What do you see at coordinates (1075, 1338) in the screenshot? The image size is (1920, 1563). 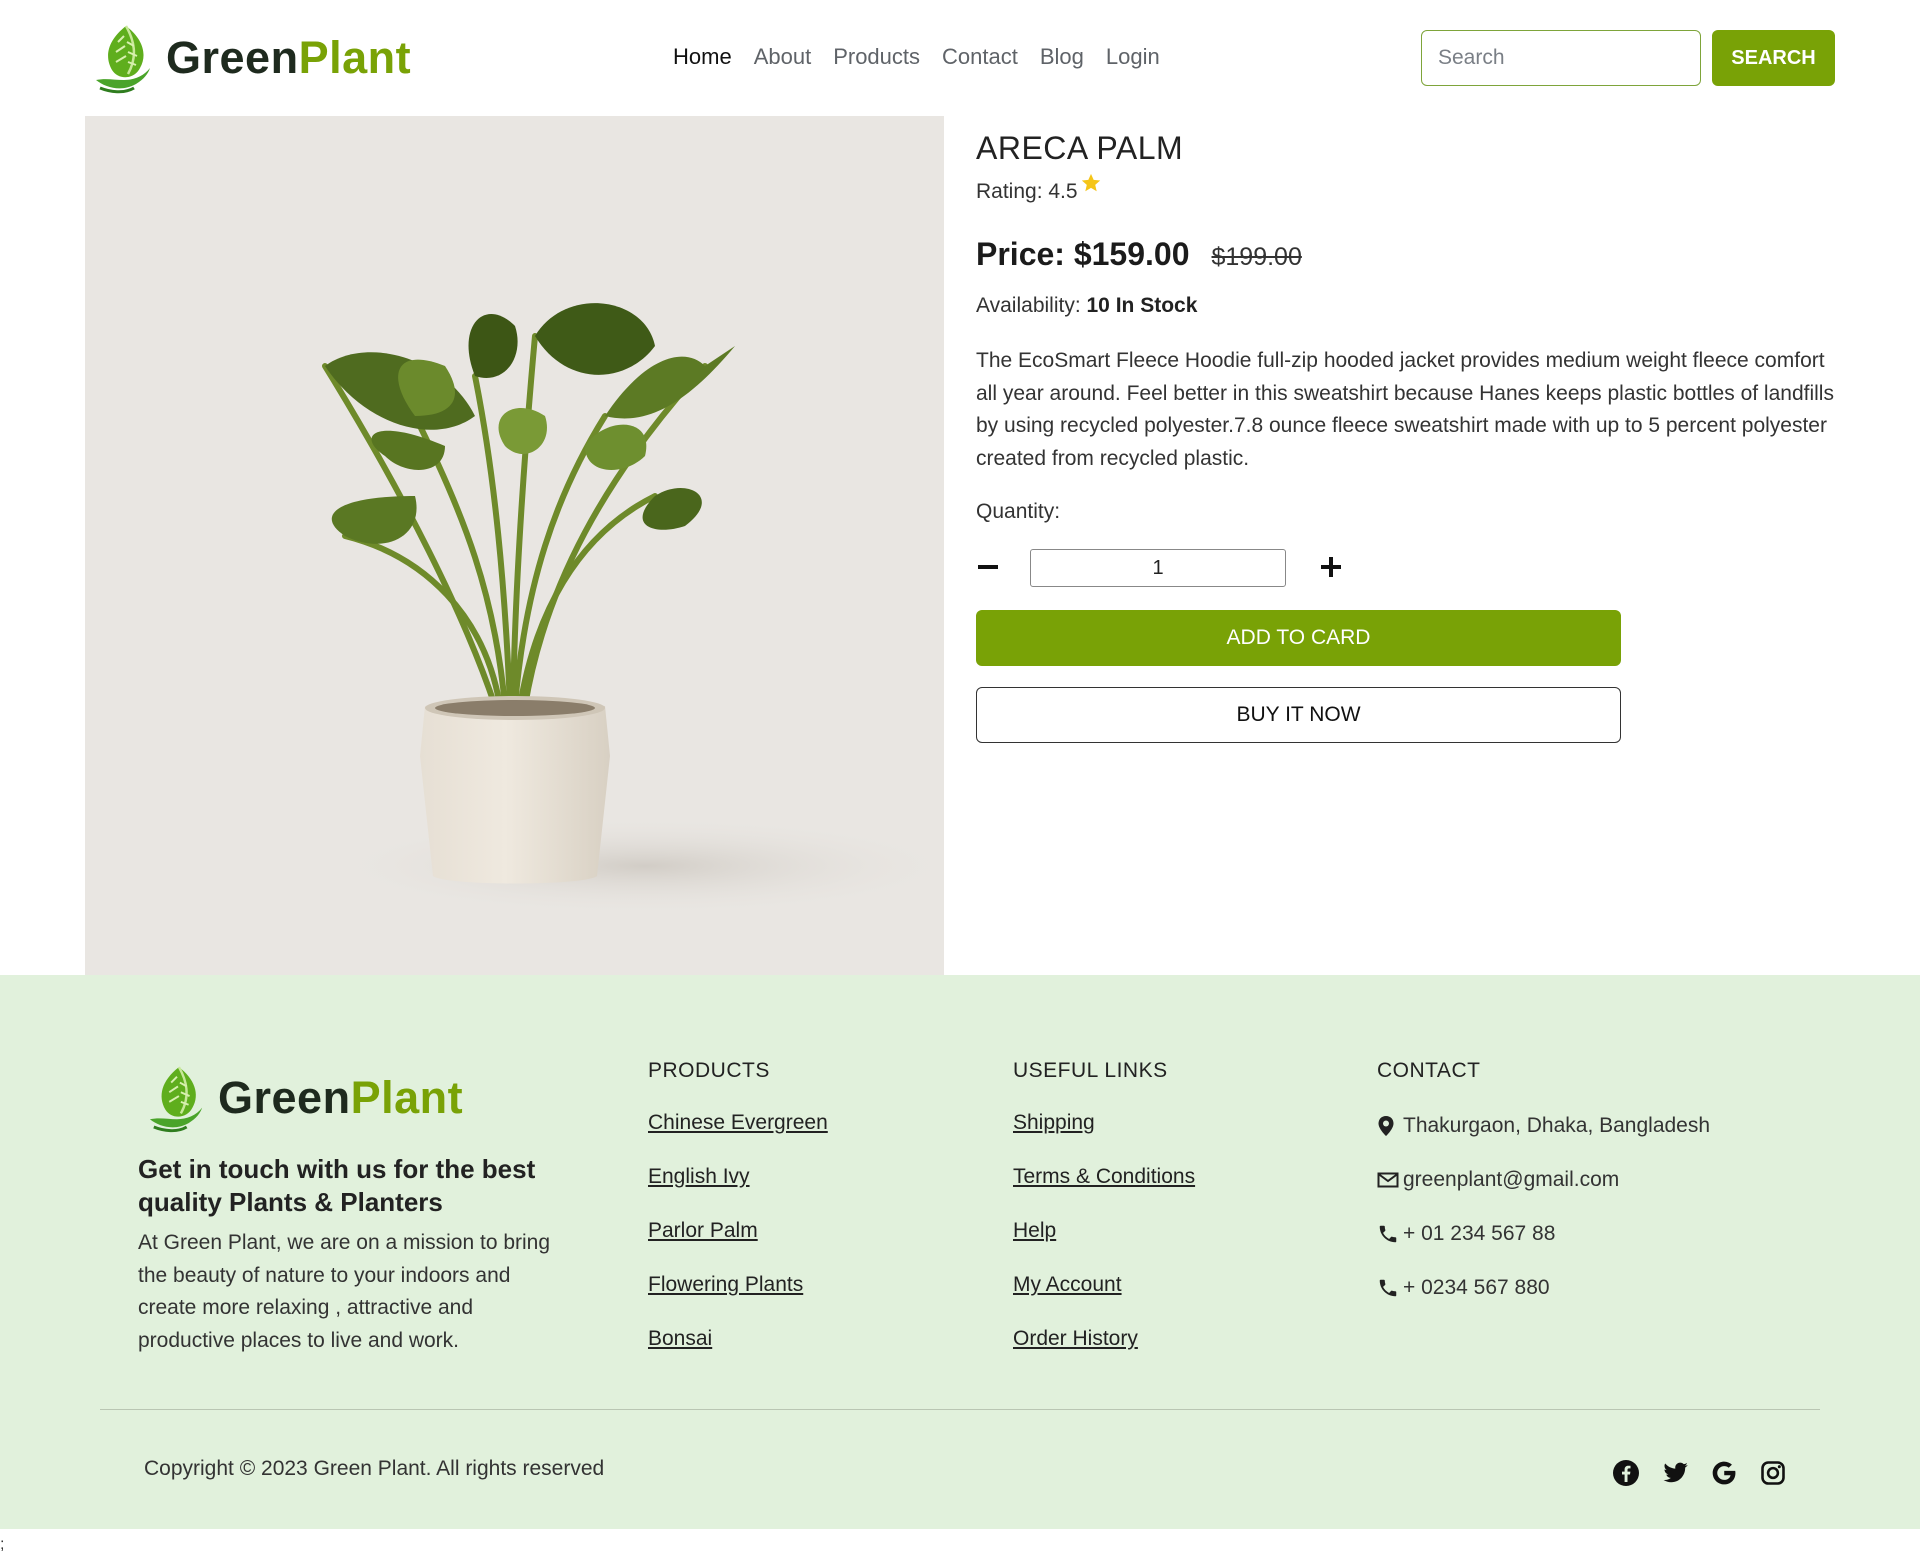 I see `footer-link-order-history: Order History` at bounding box center [1075, 1338].